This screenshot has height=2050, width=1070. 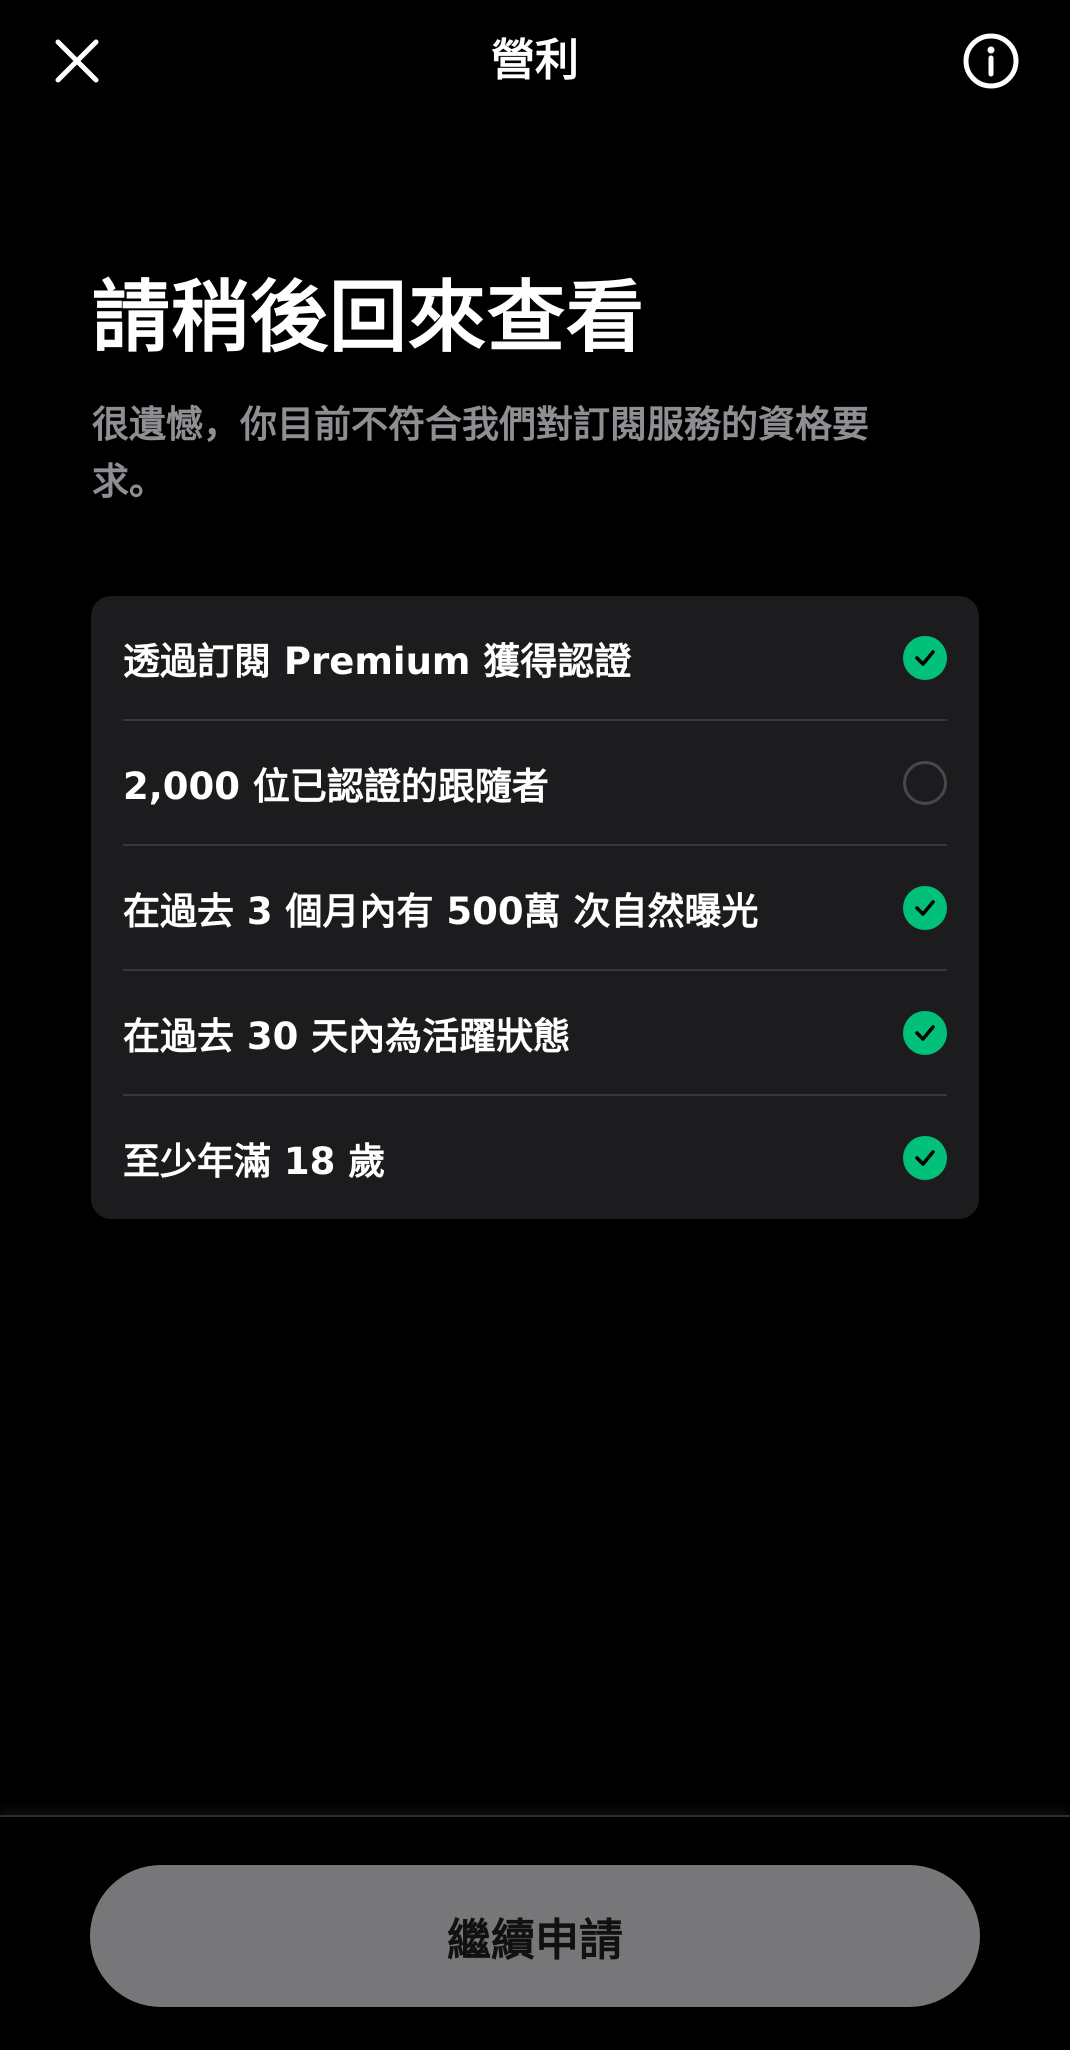 I want to click on requirement-label: 至少年滿 18 歲, so click(x=254, y=1161).